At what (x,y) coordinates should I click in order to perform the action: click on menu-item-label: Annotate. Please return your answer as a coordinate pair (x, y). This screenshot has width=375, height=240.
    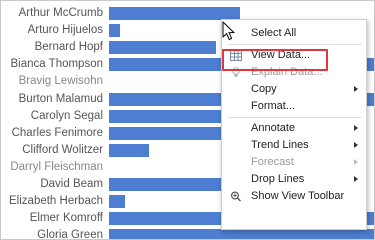
    Looking at the image, I should click on (273, 128).